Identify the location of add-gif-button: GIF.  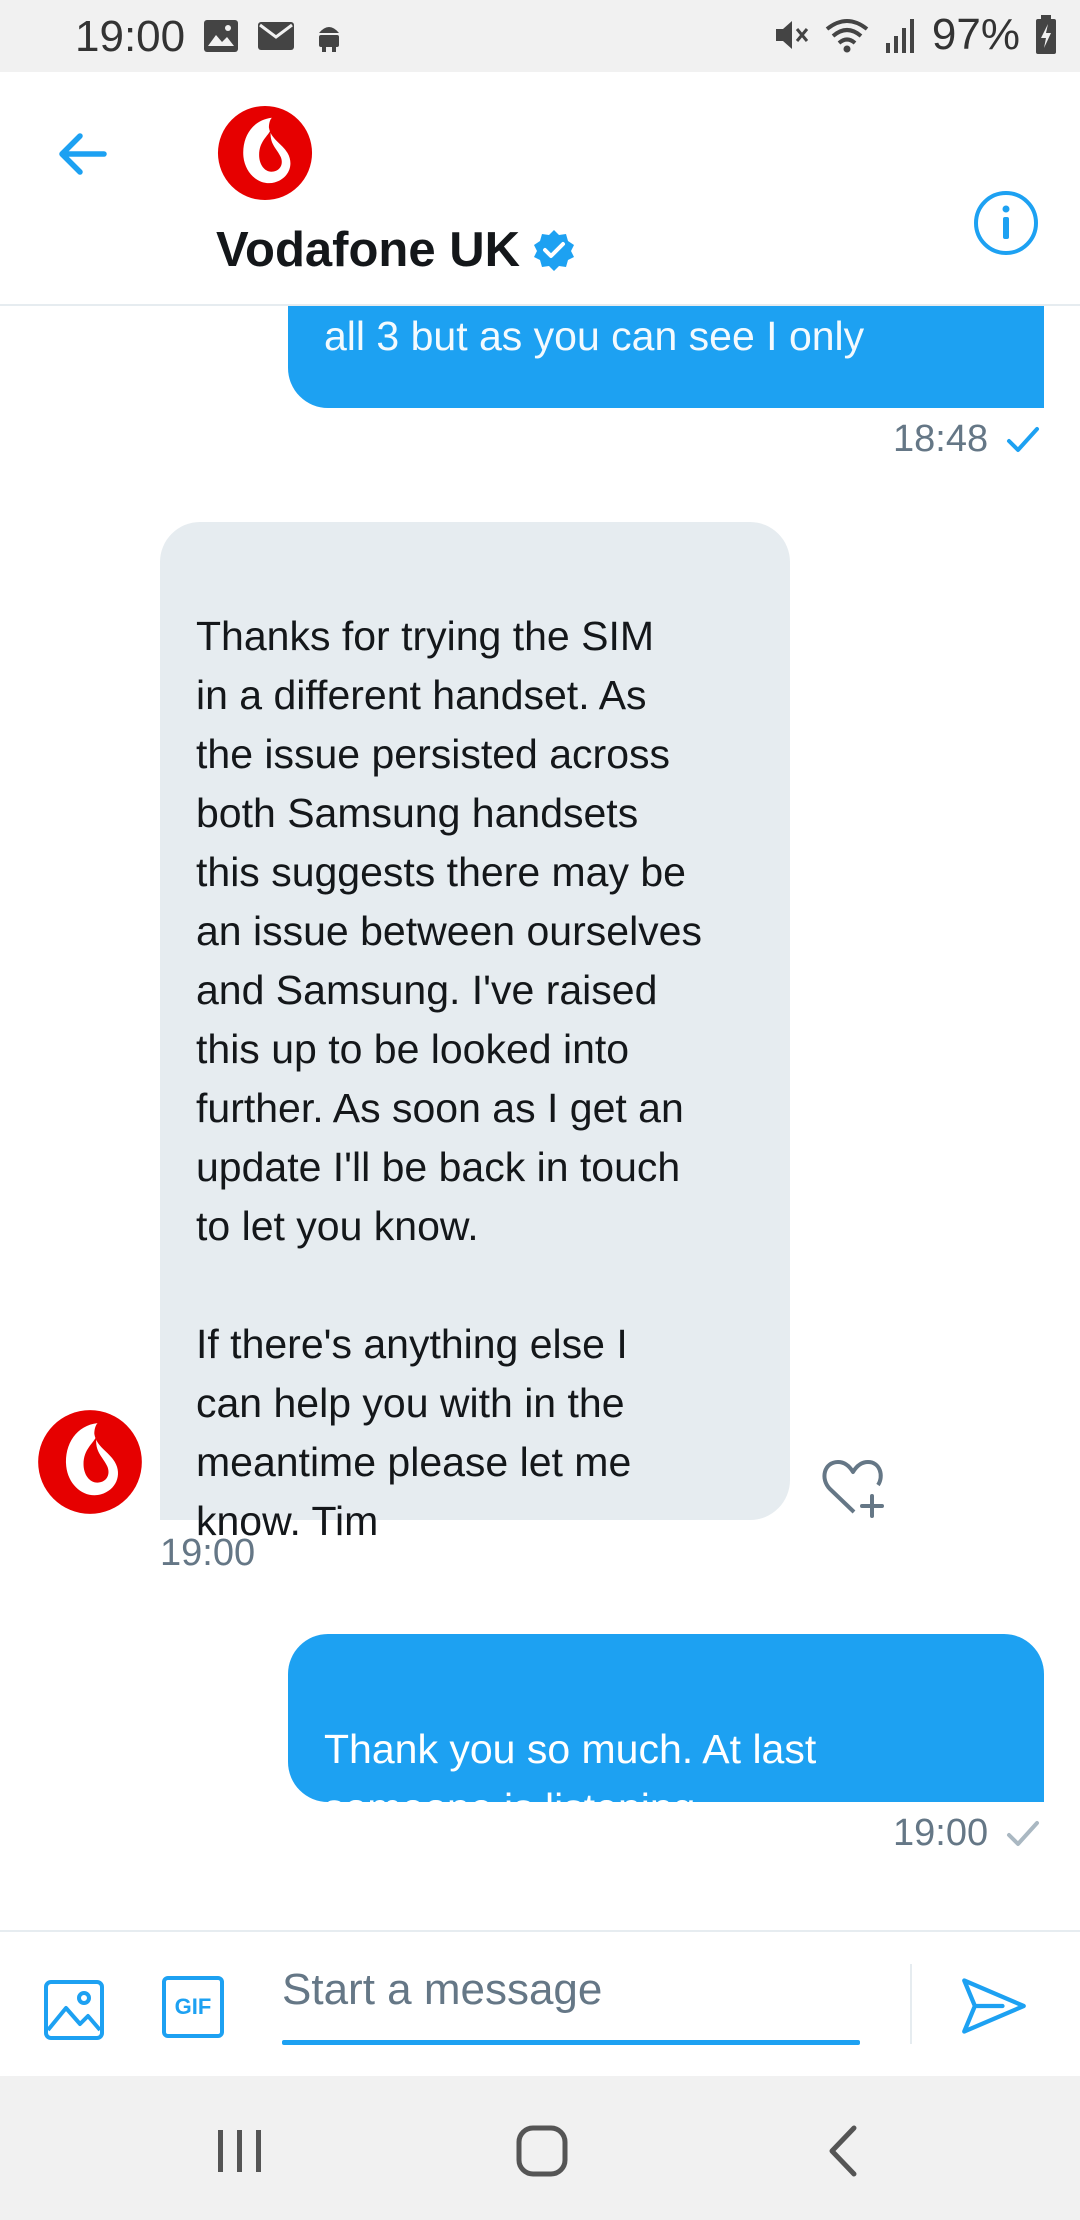
(193, 2007).